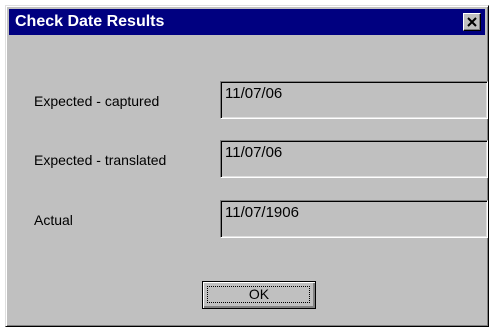 The height and width of the screenshot is (332, 495). I want to click on title-bar: Check Date Results, so click(247, 22).